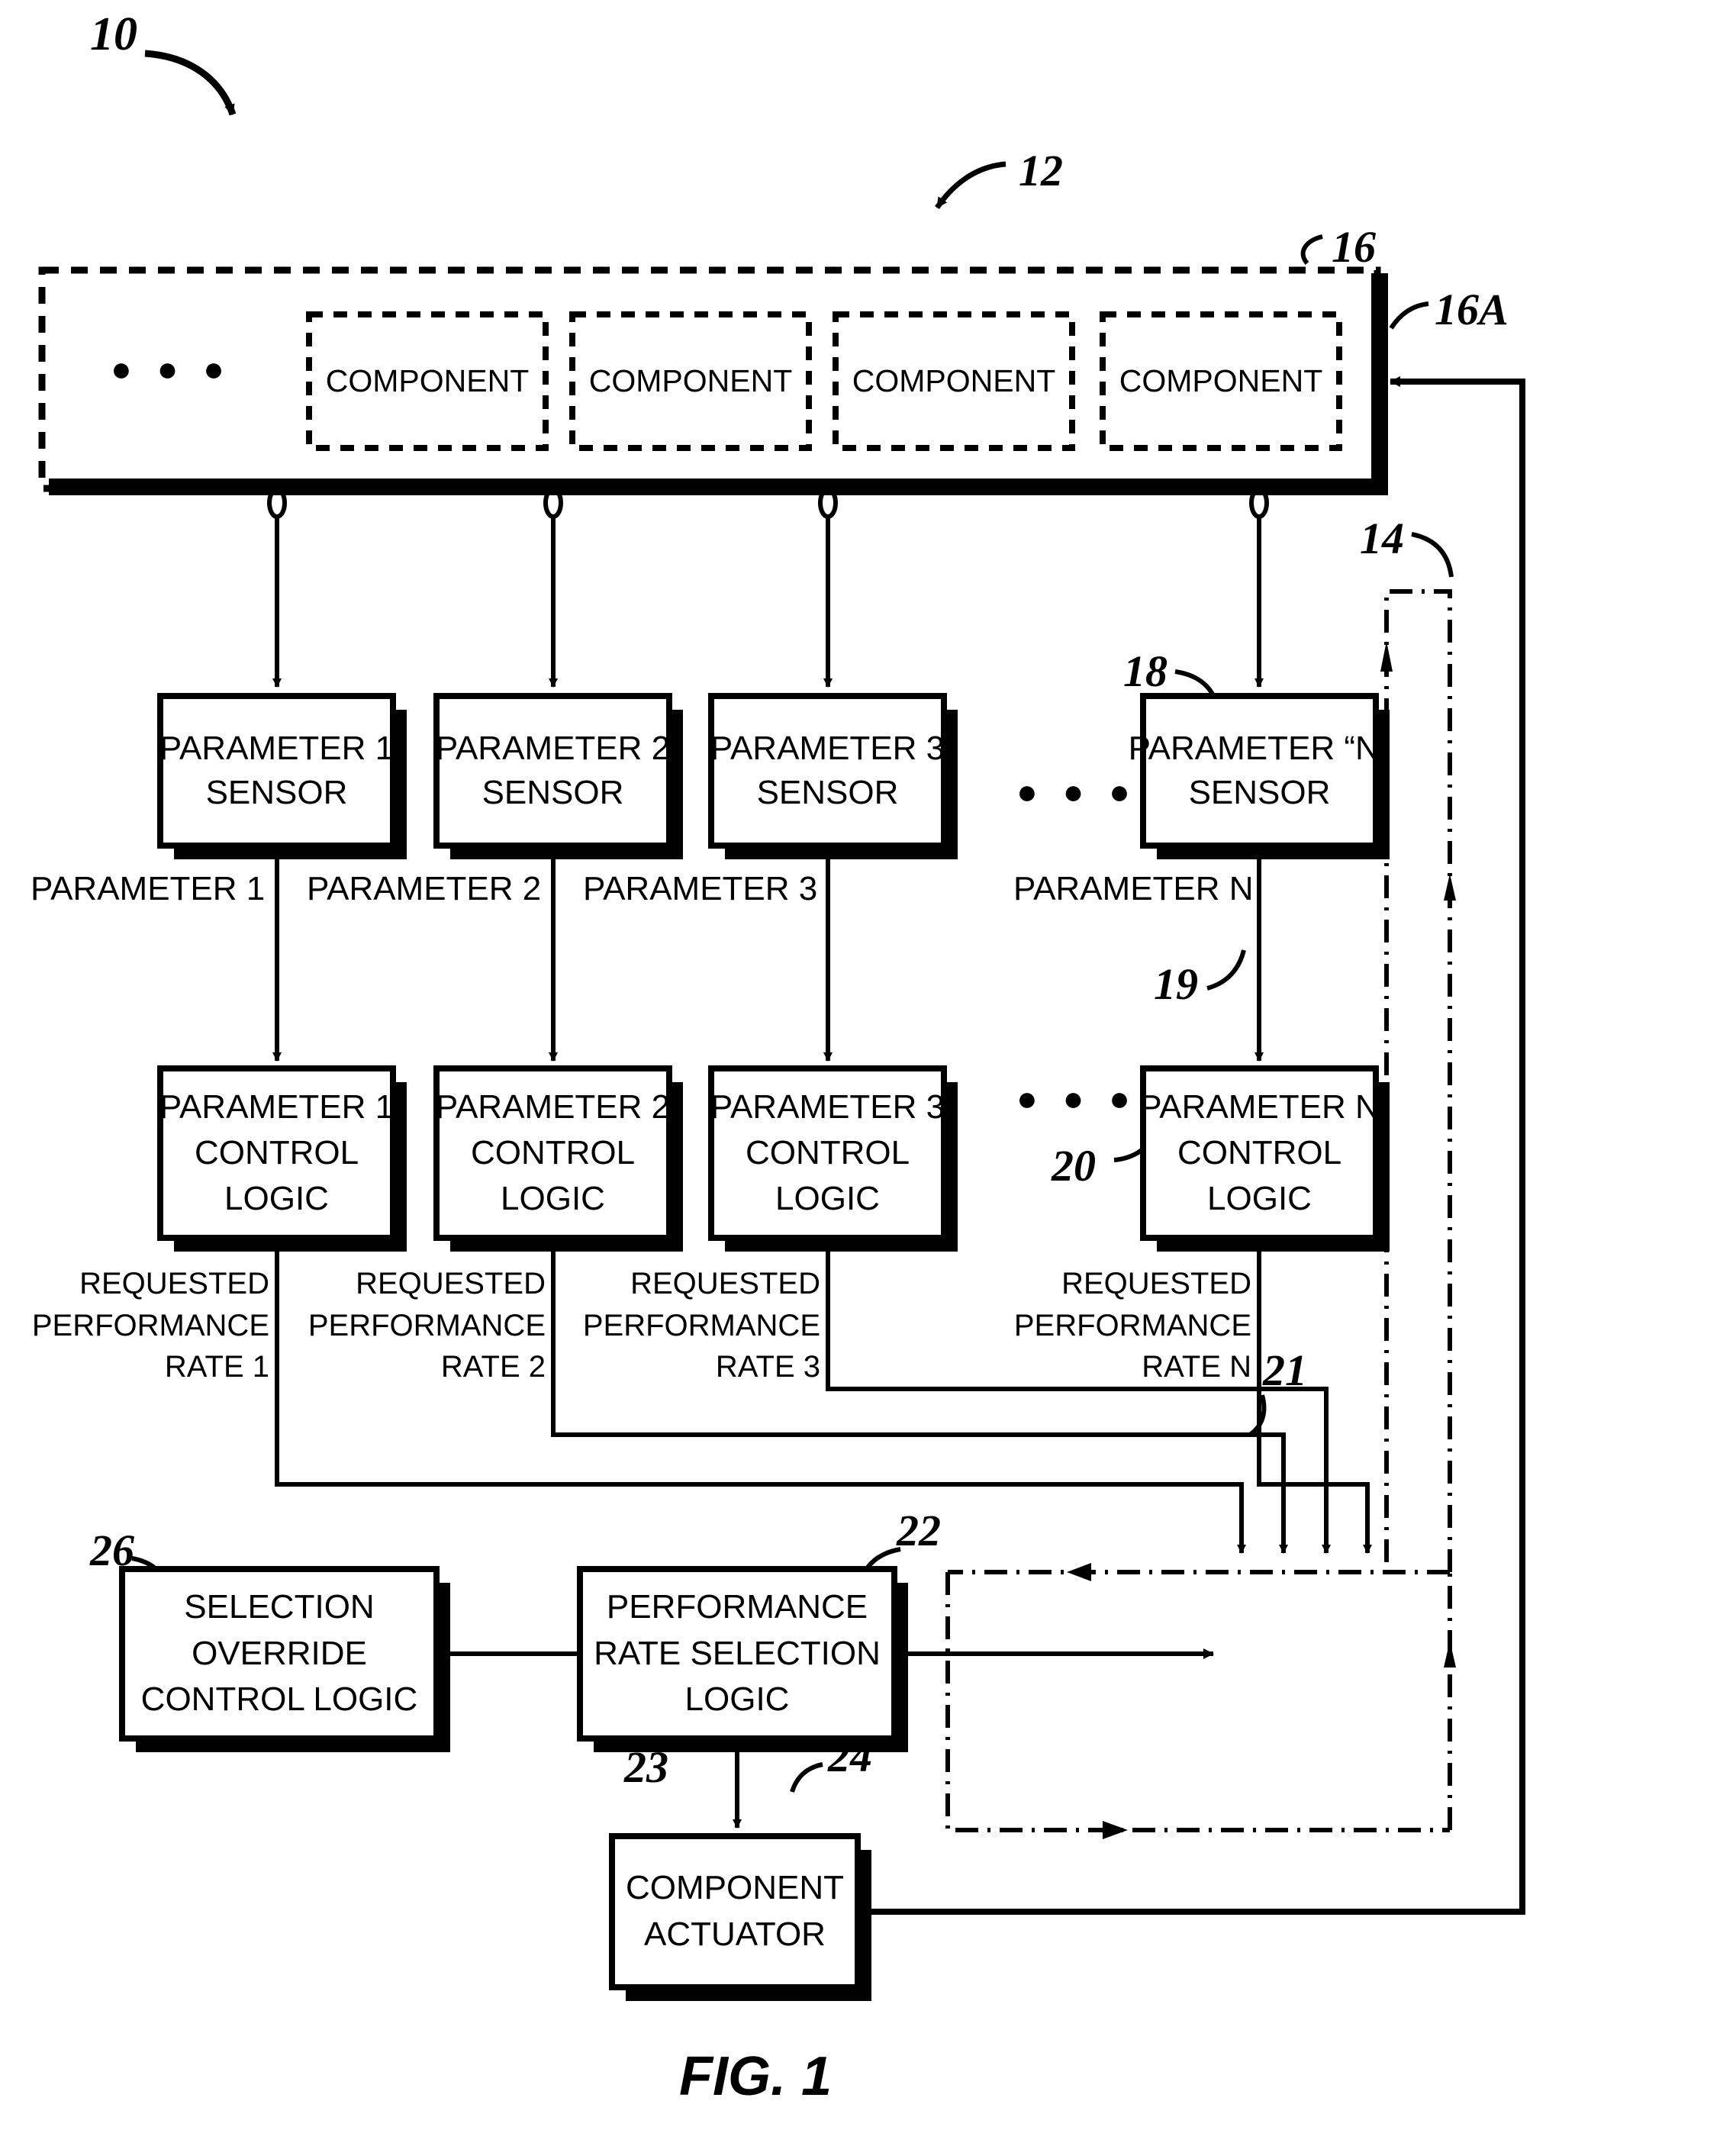  I want to click on enclosure-dashed-boundary, so click(709, 379).